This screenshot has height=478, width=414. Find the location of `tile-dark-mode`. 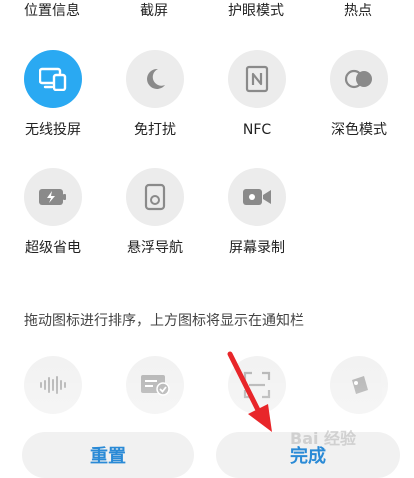

tile-dark-mode is located at coordinates (359, 79).